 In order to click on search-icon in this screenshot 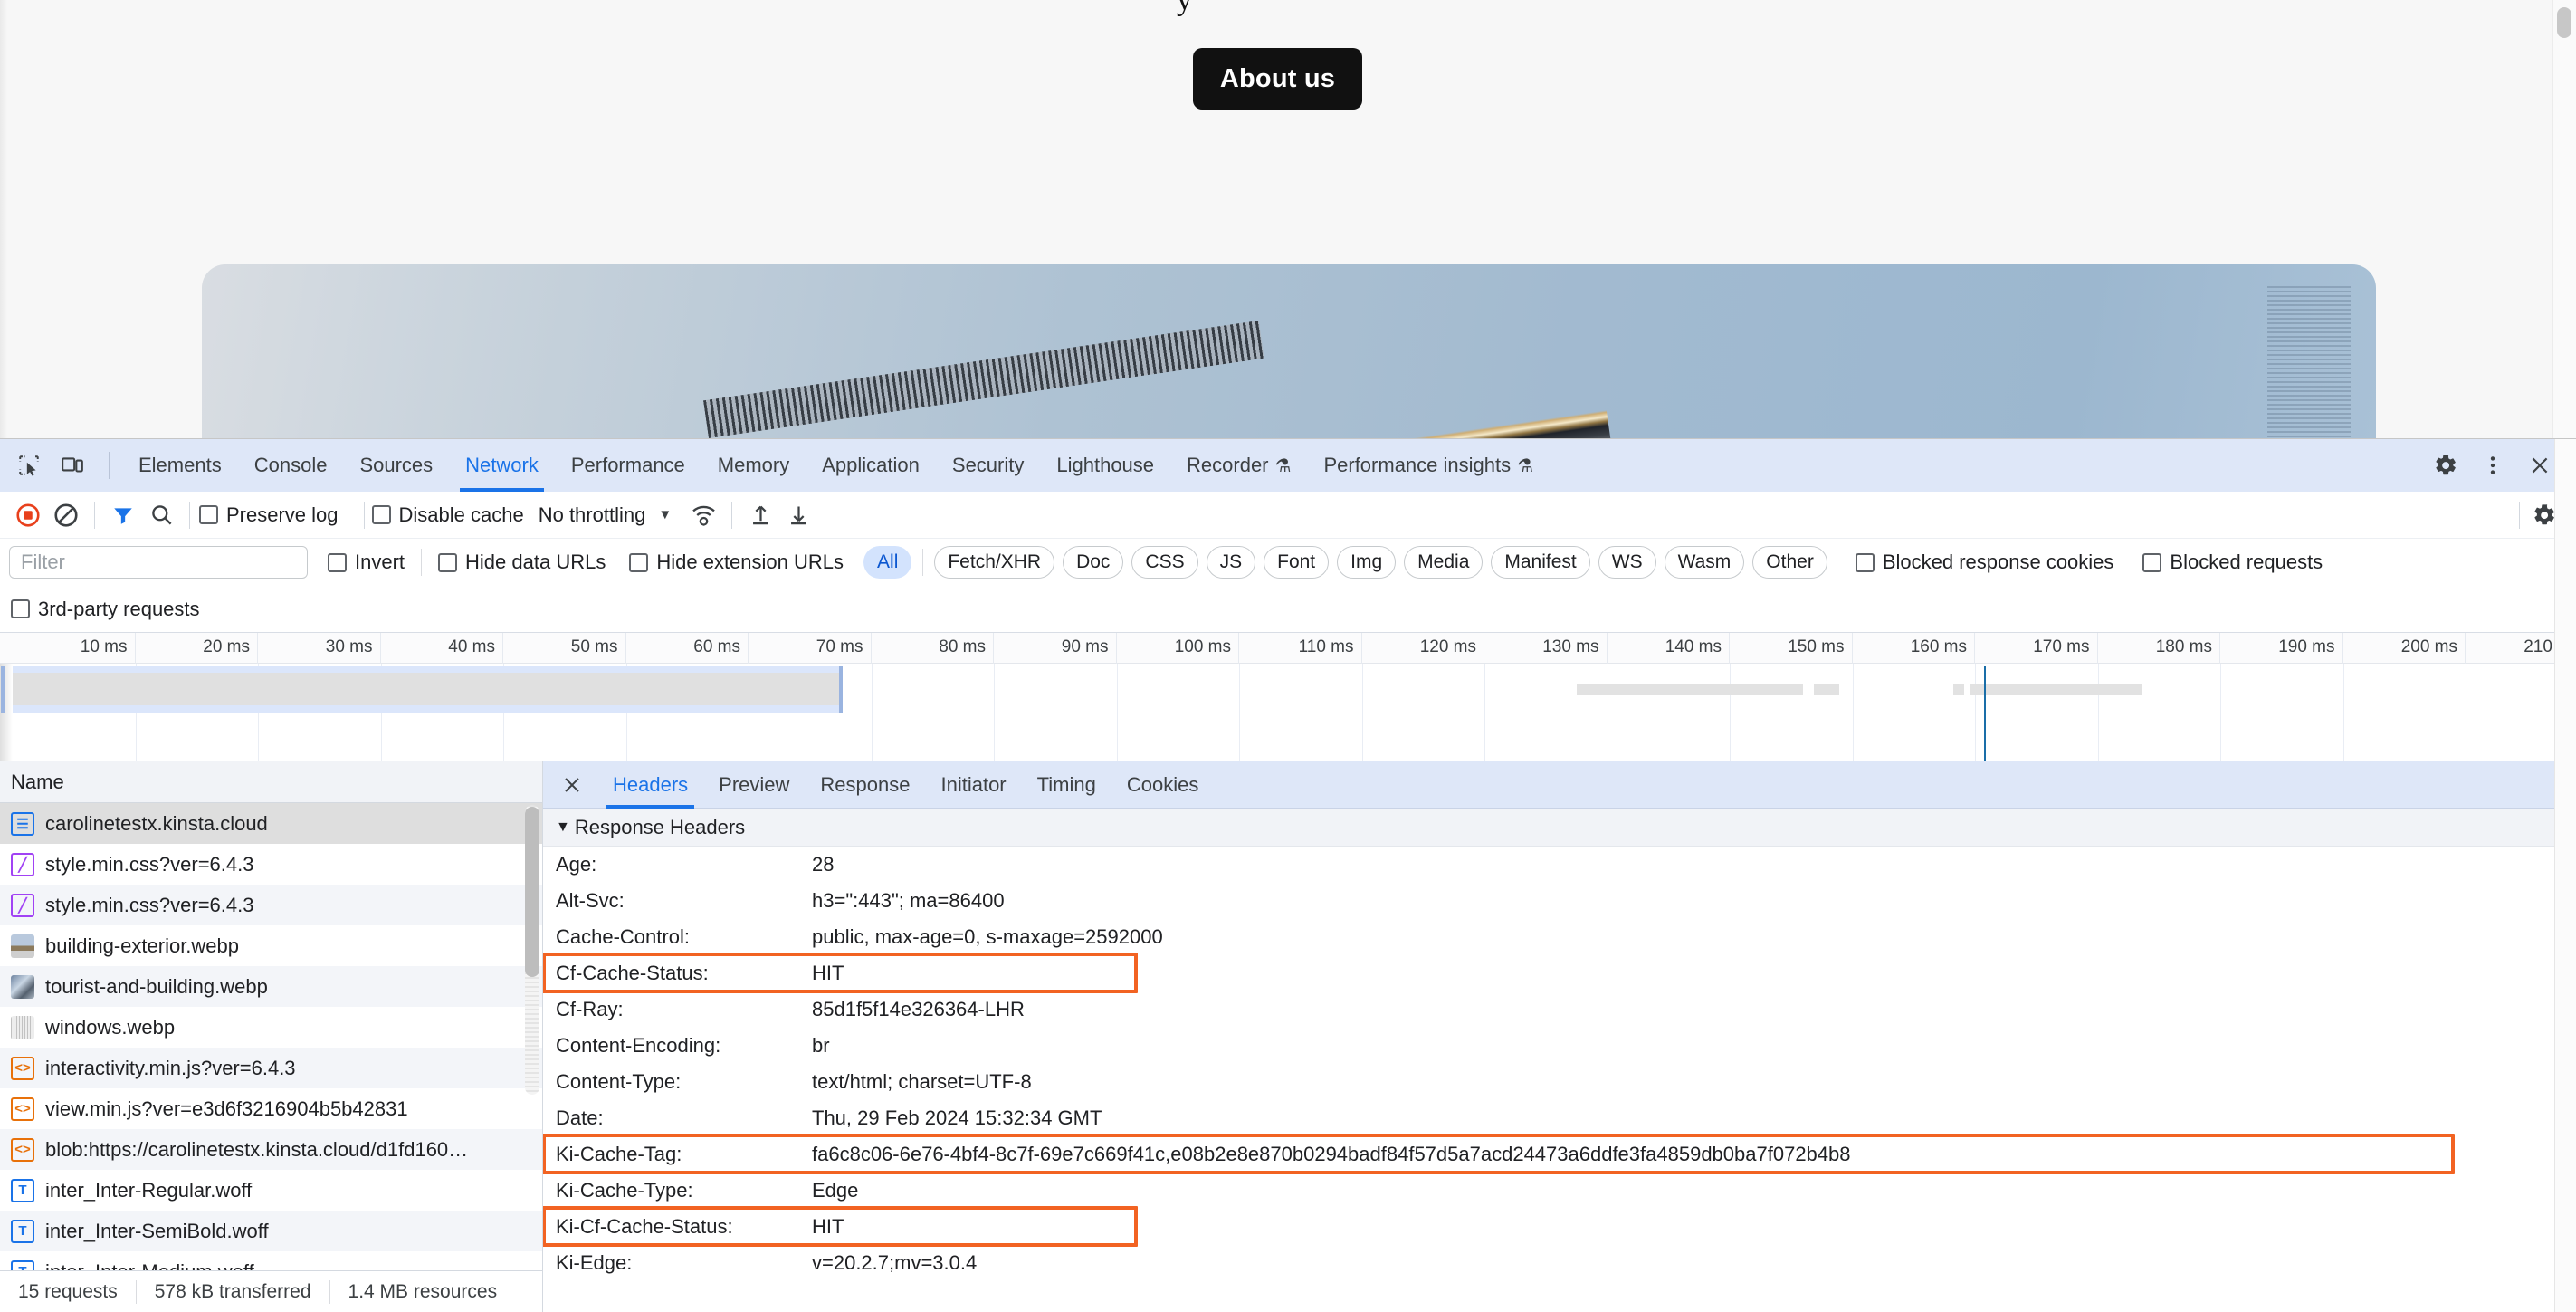, I will do `click(161, 515)`.